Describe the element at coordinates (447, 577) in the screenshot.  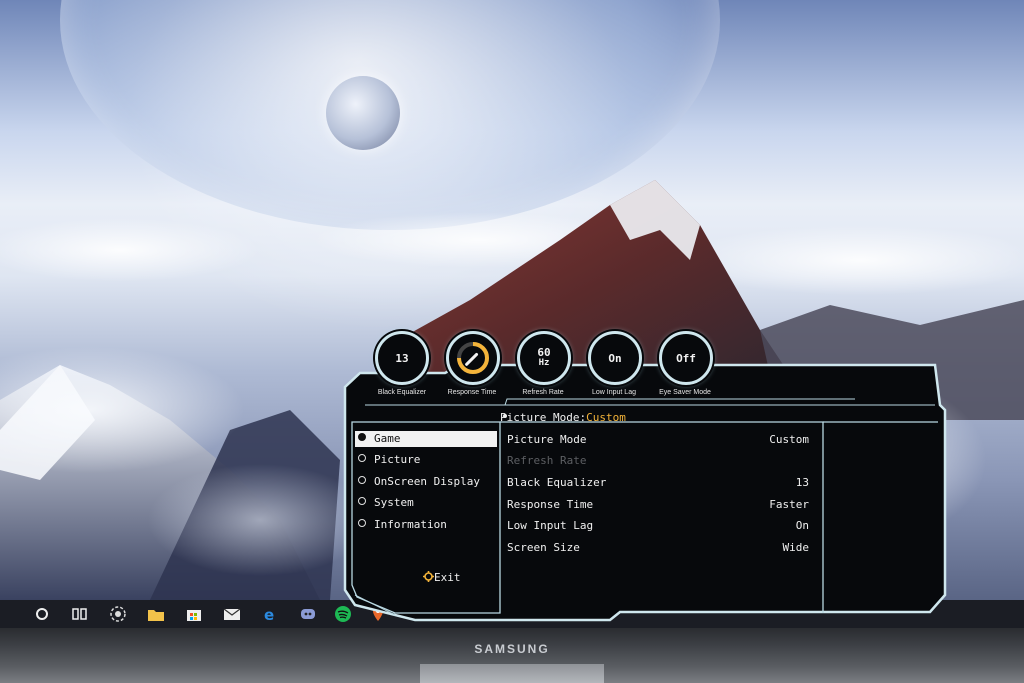
I see `exit-label: Exit` at that location.